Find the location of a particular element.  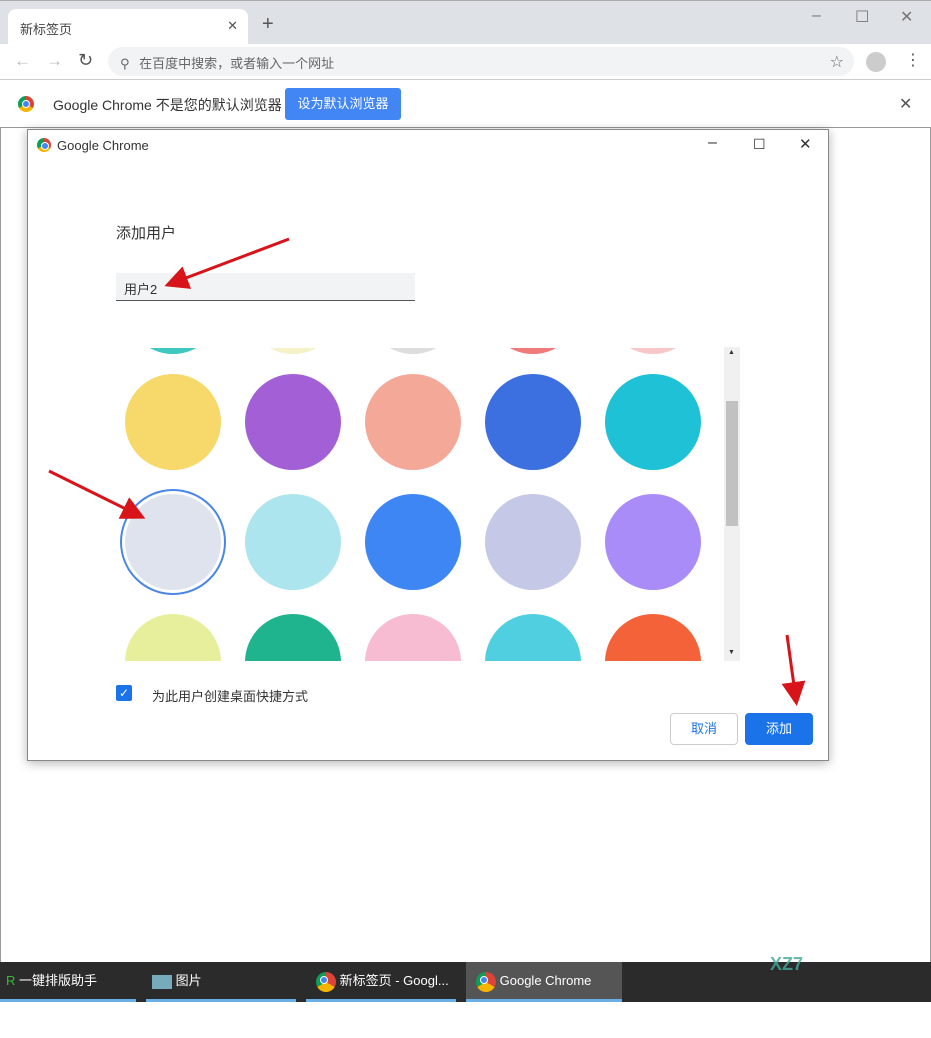

cancel-button: 取消 is located at coordinates (704, 729).